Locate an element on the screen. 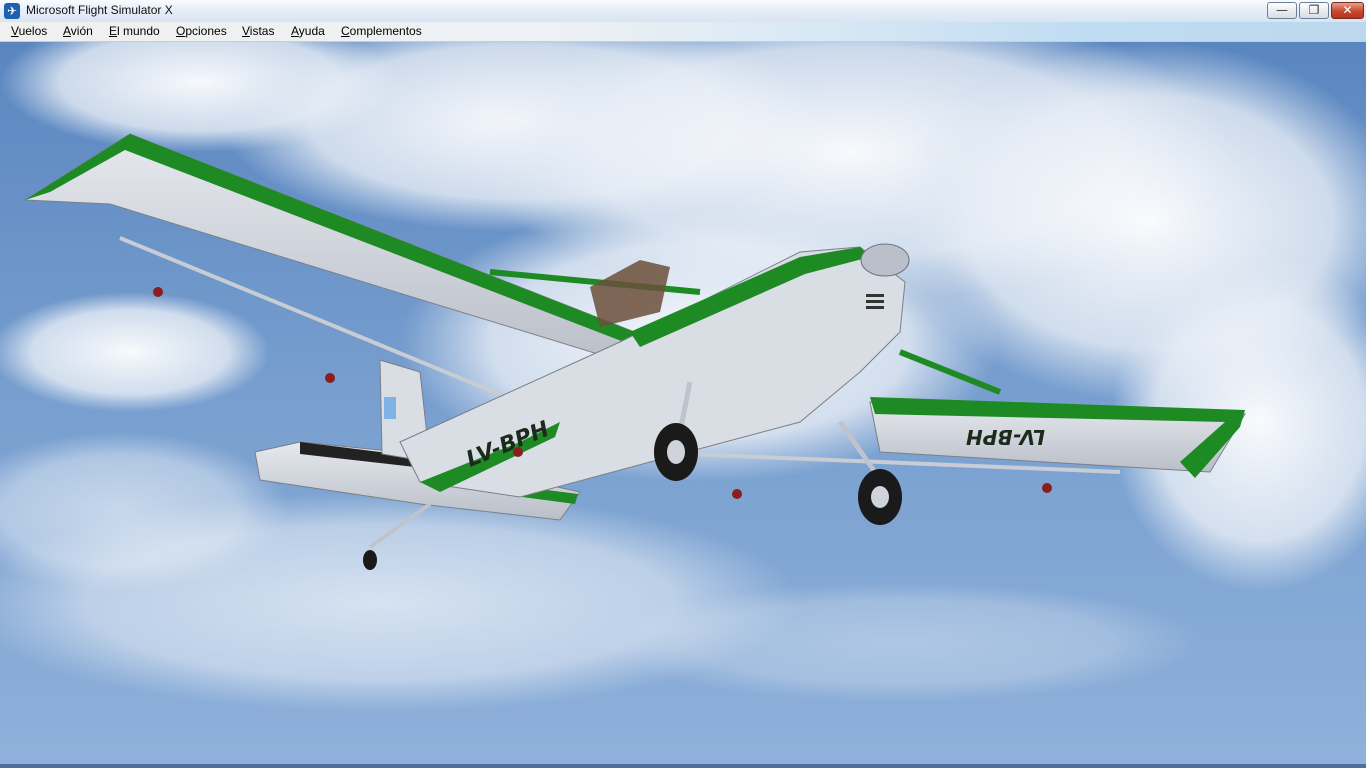 Image resolution: width=1366 pixels, height=768 pixels. status-strip is located at coordinates (683, 766).